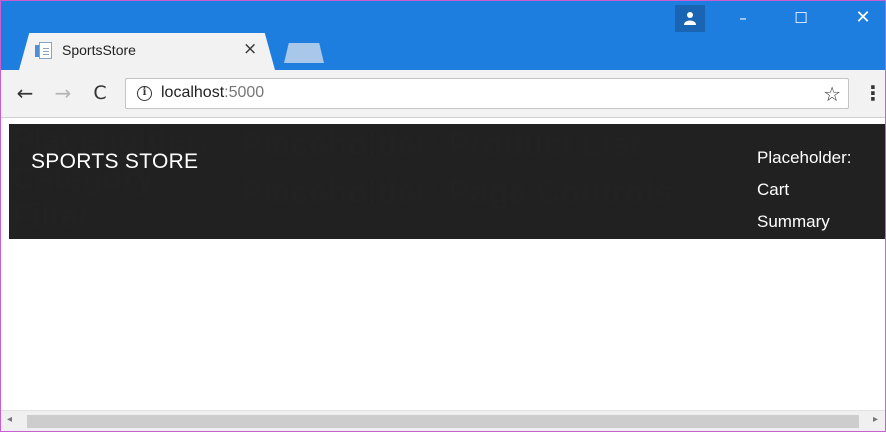 The width and height of the screenshot is (886, 432). What do you see at coordinates (832, 94) in the screenshot?
I see `bookmark-star-icon: ☆` at bounding box center [832, 94].